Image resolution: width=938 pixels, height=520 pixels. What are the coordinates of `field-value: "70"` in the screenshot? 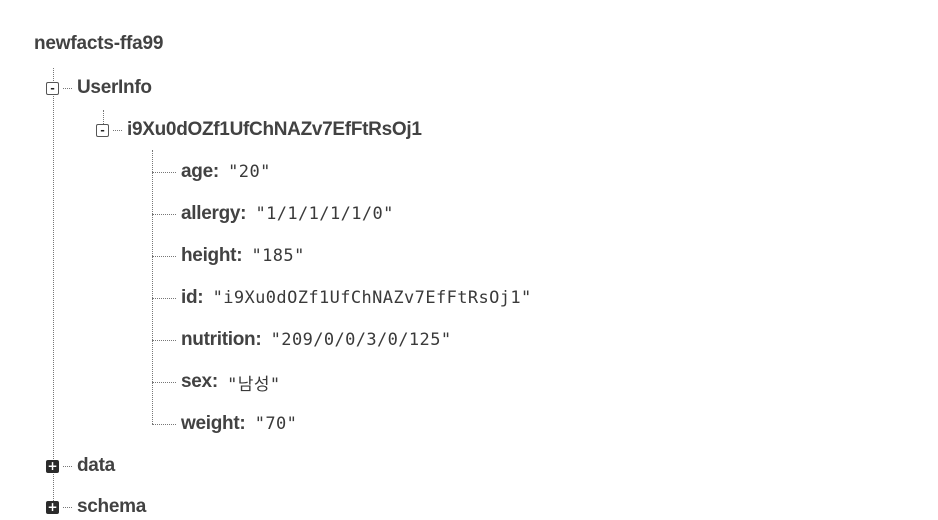 It's located at (276, 424).